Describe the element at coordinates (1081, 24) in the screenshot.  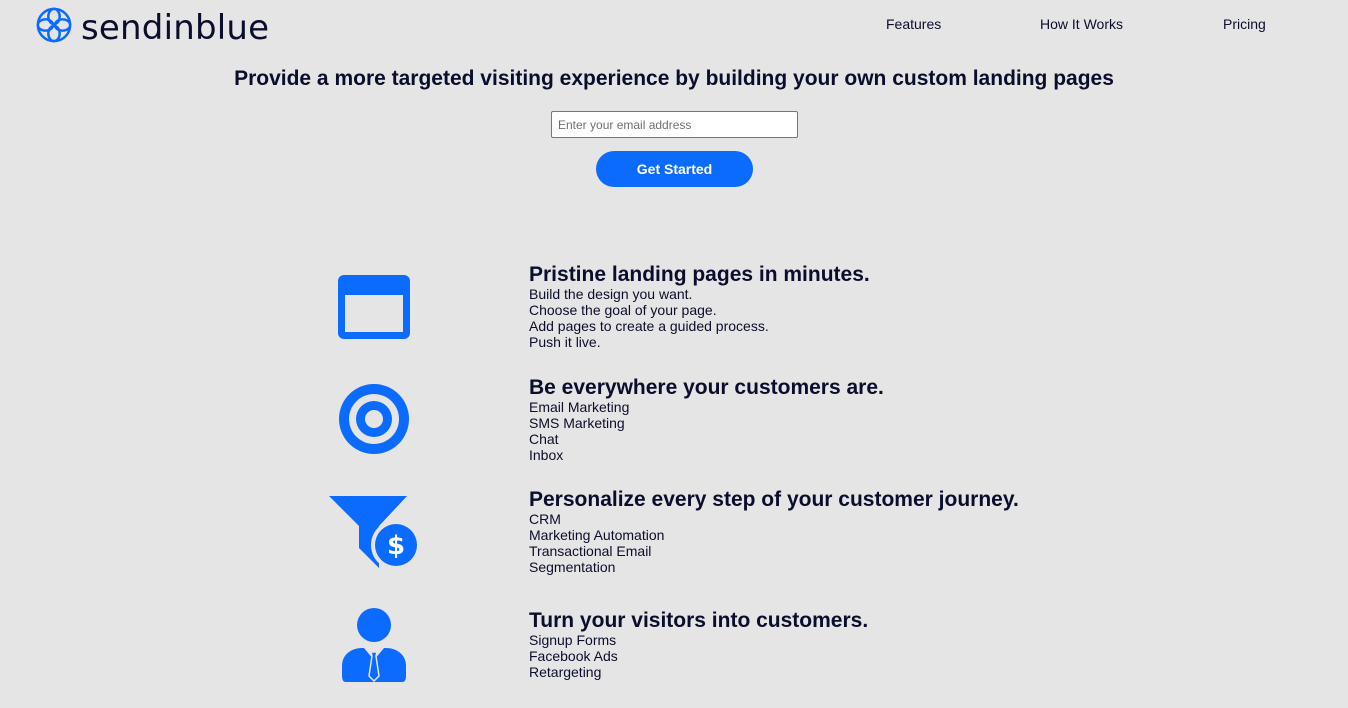
I see `nav-link-how-it-works: How It Works` at that location.